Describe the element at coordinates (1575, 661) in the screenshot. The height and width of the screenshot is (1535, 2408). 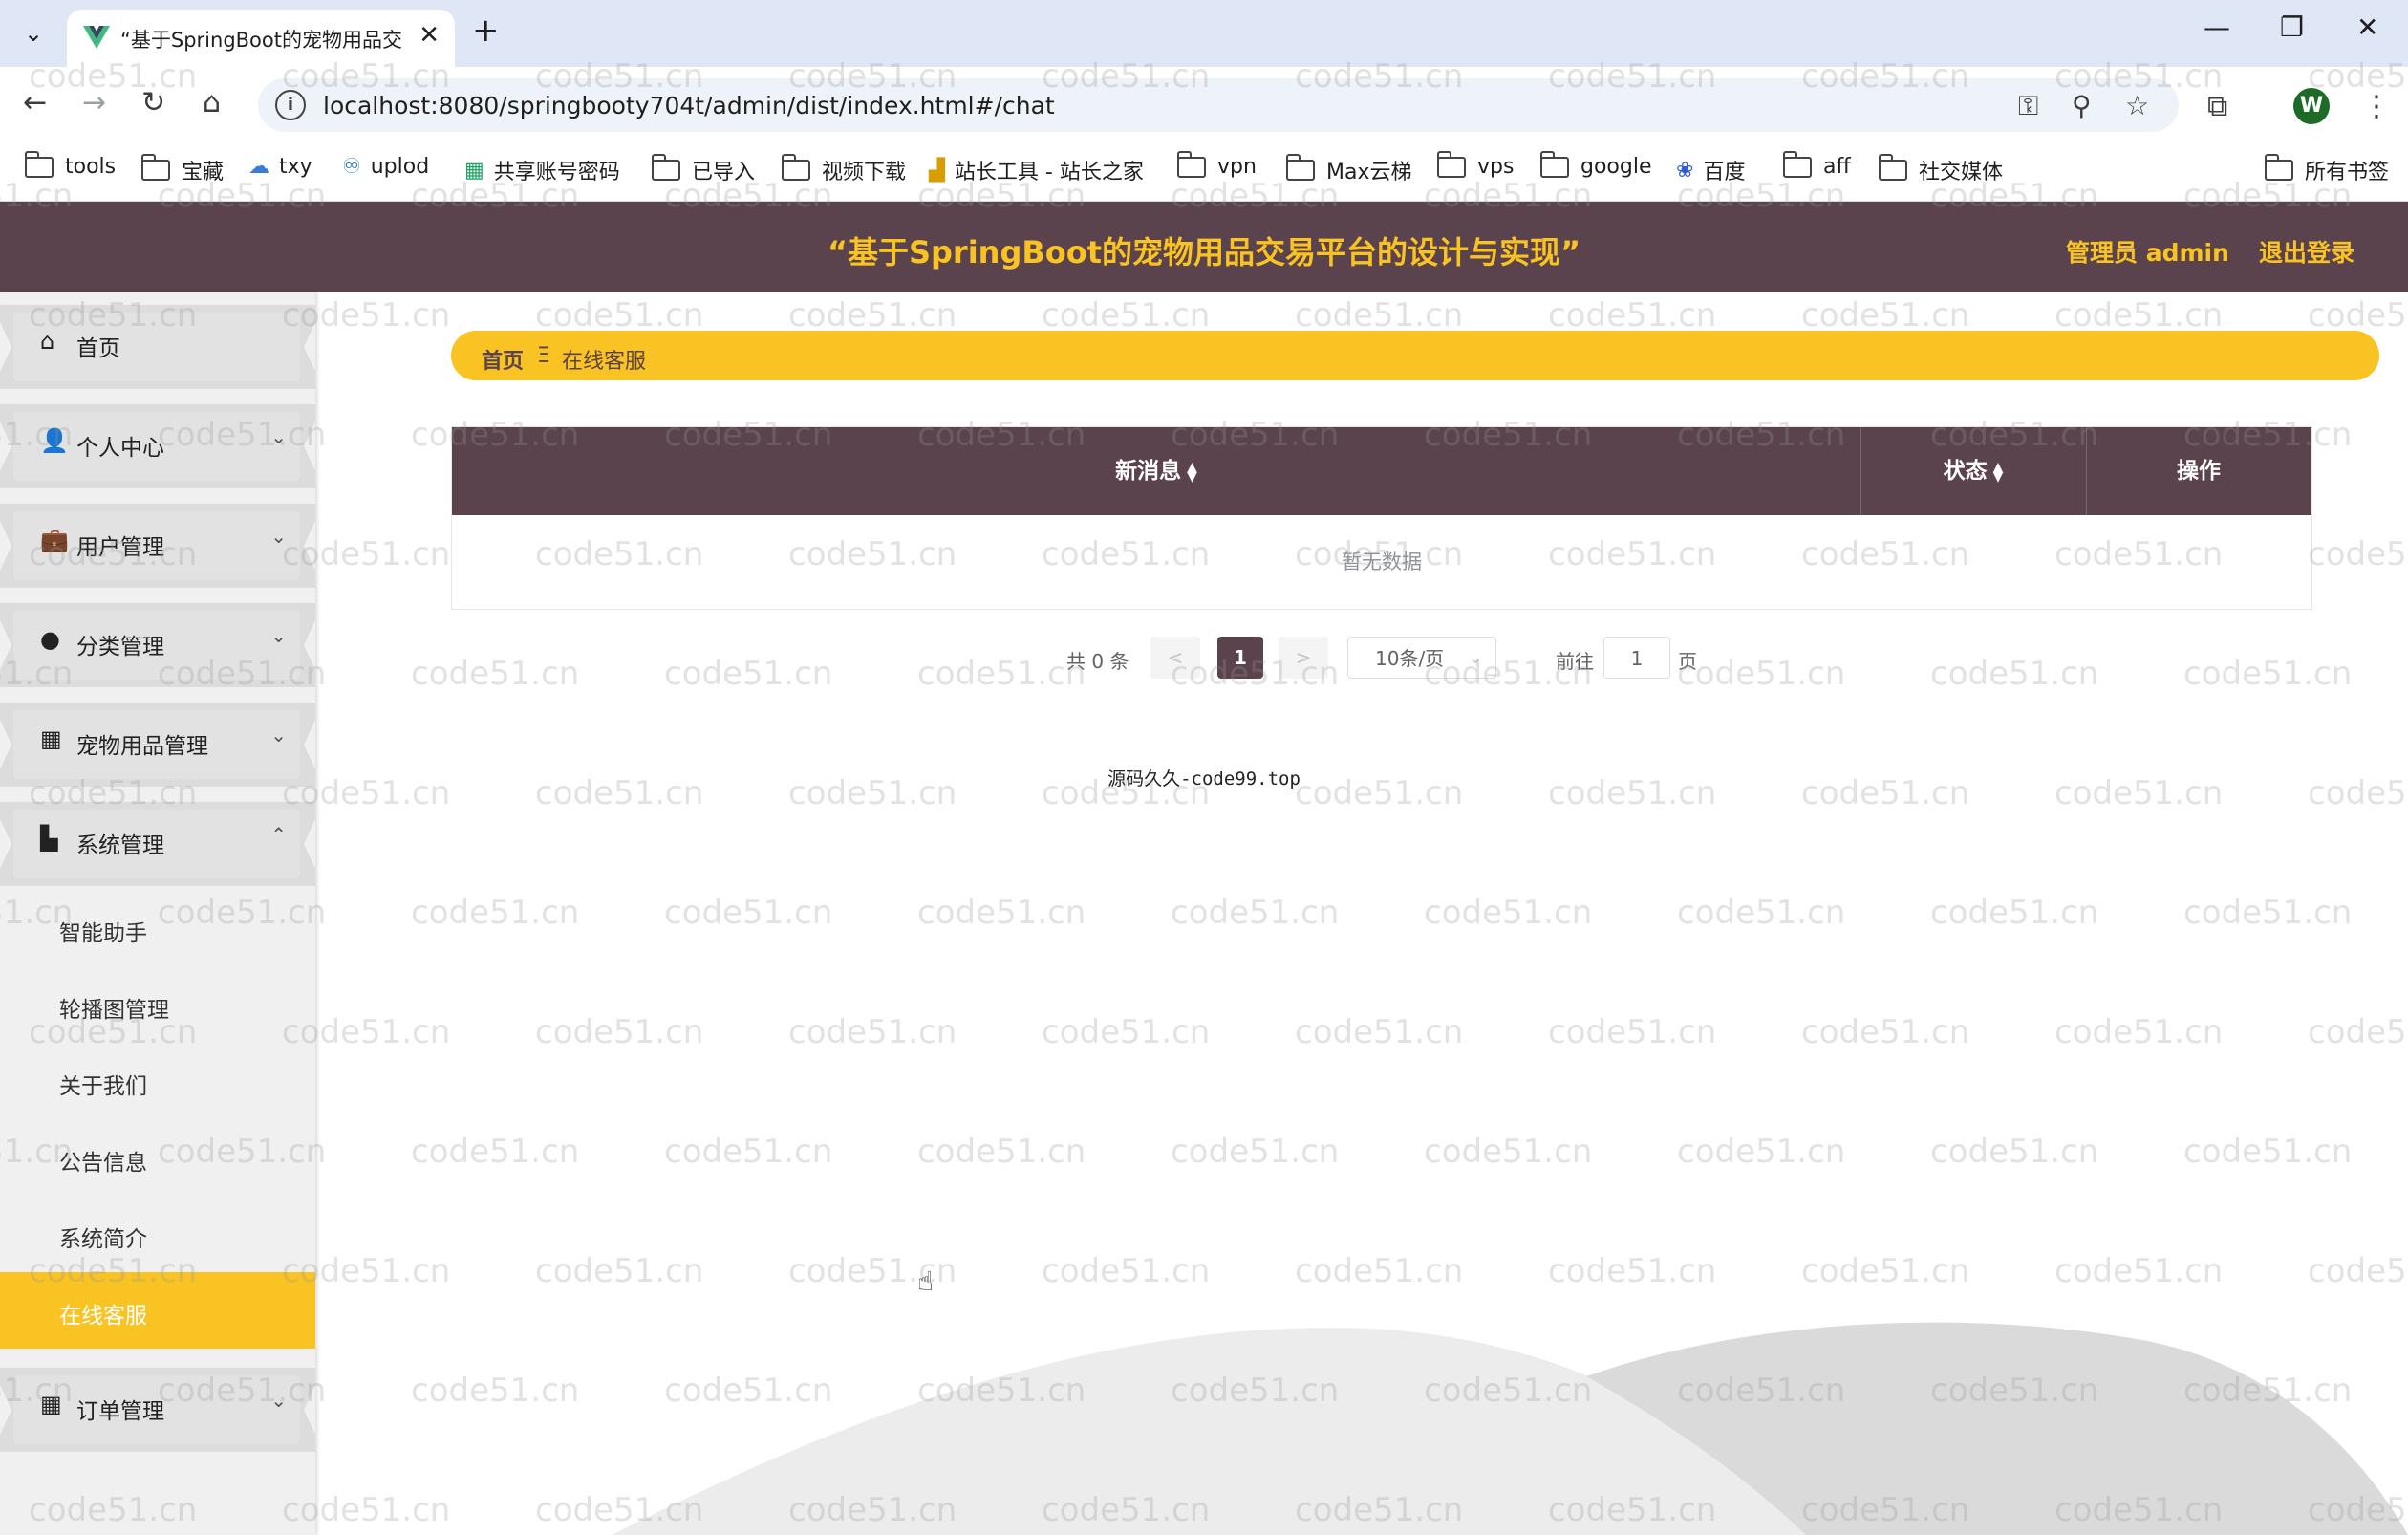
I see `goto-prefix: 前往` at that location.